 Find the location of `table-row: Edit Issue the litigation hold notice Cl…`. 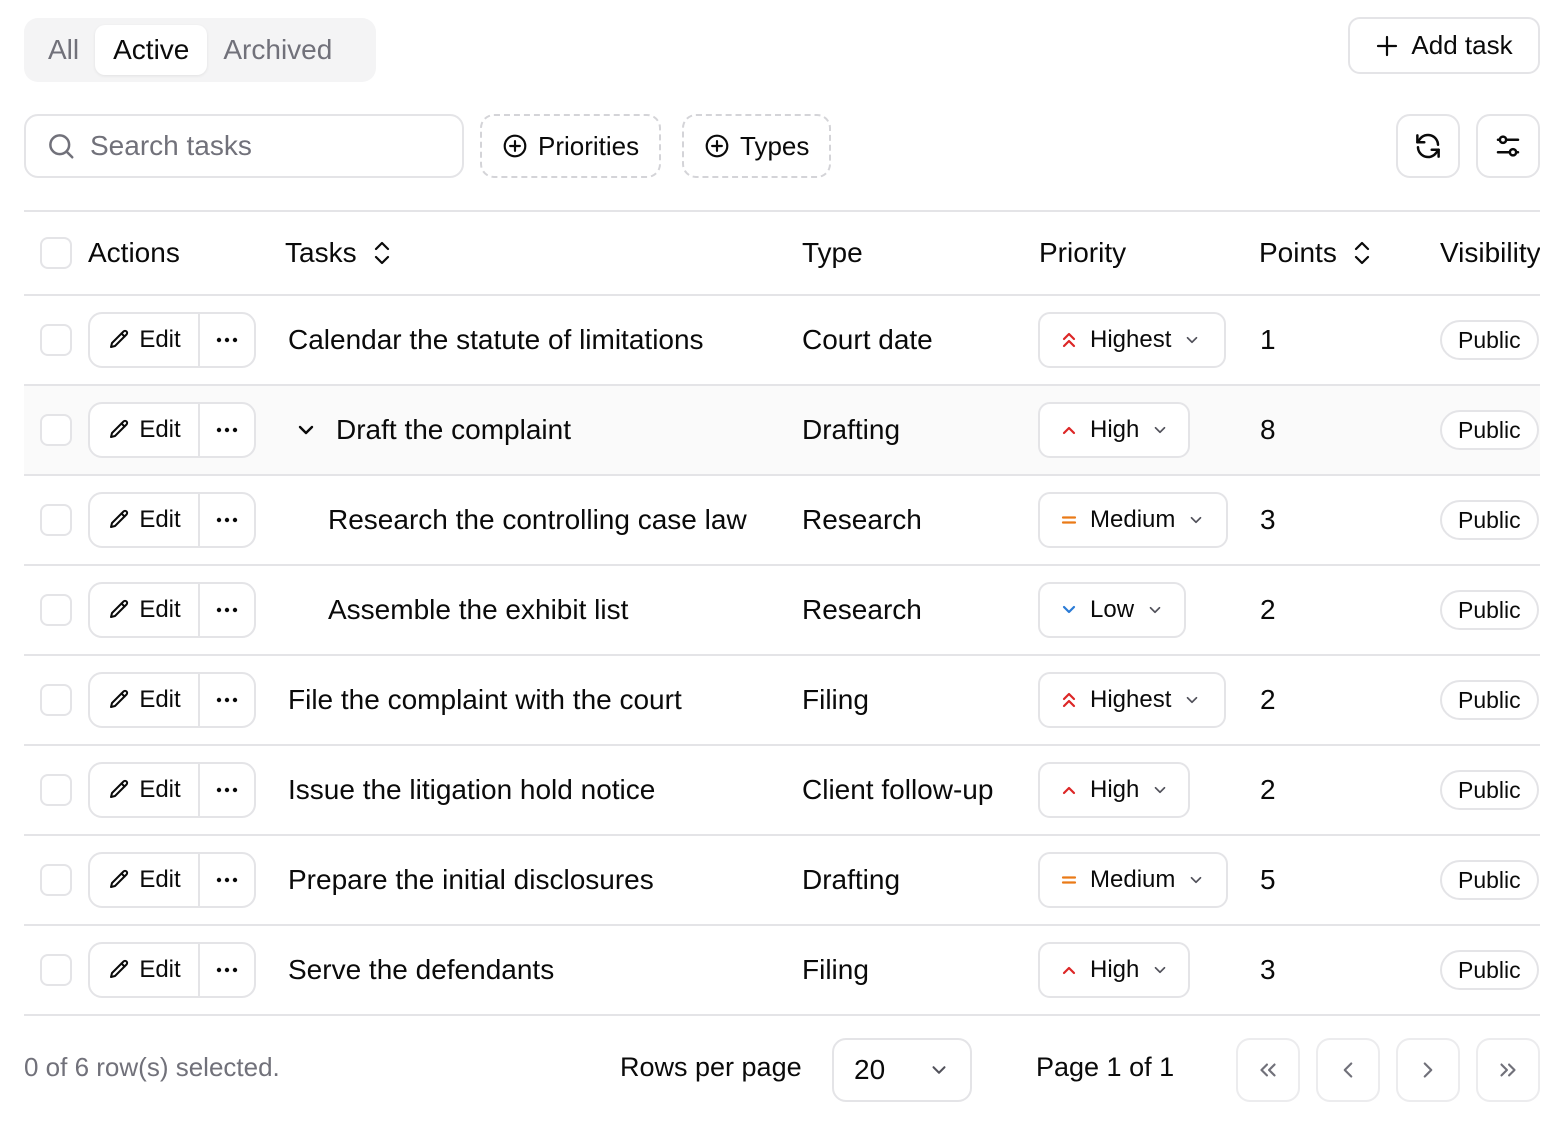

table-row: Edit Issue the litigation hold notice Cl… is located at coordinates (782, 791).